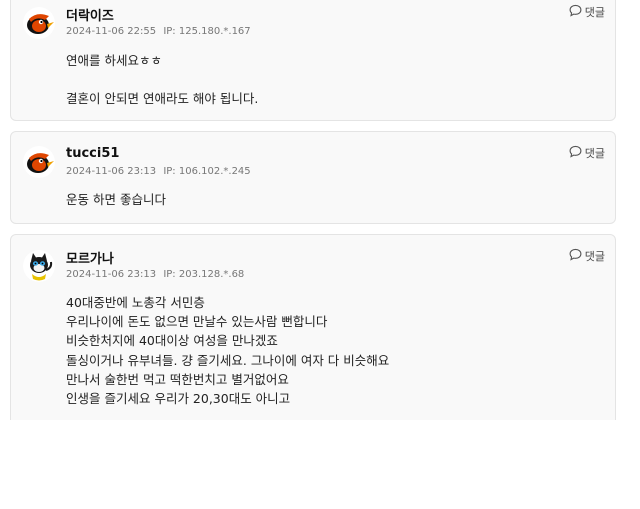  I want to click on comment-line: 비슷한처지에 40대이상 여성을 만나겠죠, so click(172, 341).